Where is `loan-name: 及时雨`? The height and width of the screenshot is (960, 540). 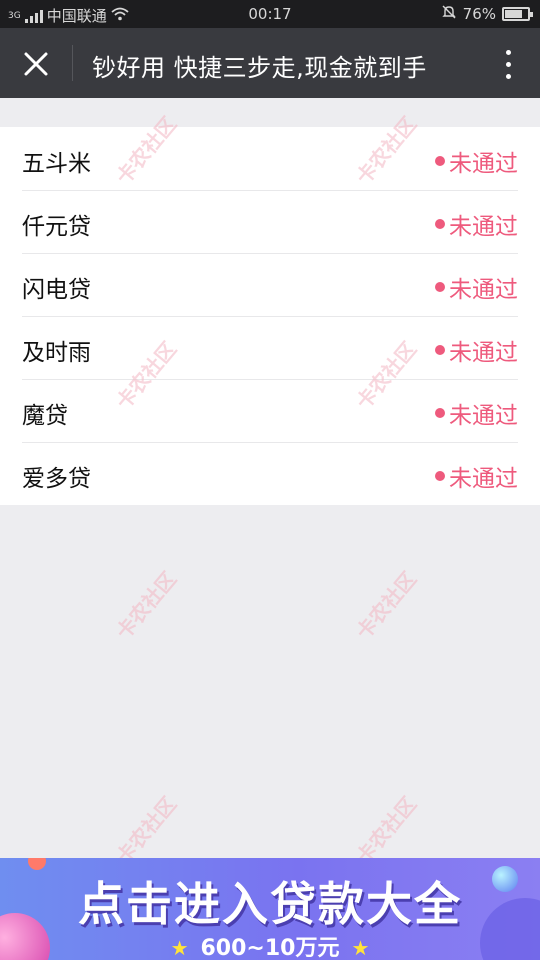
loan-name: 及时雨 is located at coordinates (56, 353).